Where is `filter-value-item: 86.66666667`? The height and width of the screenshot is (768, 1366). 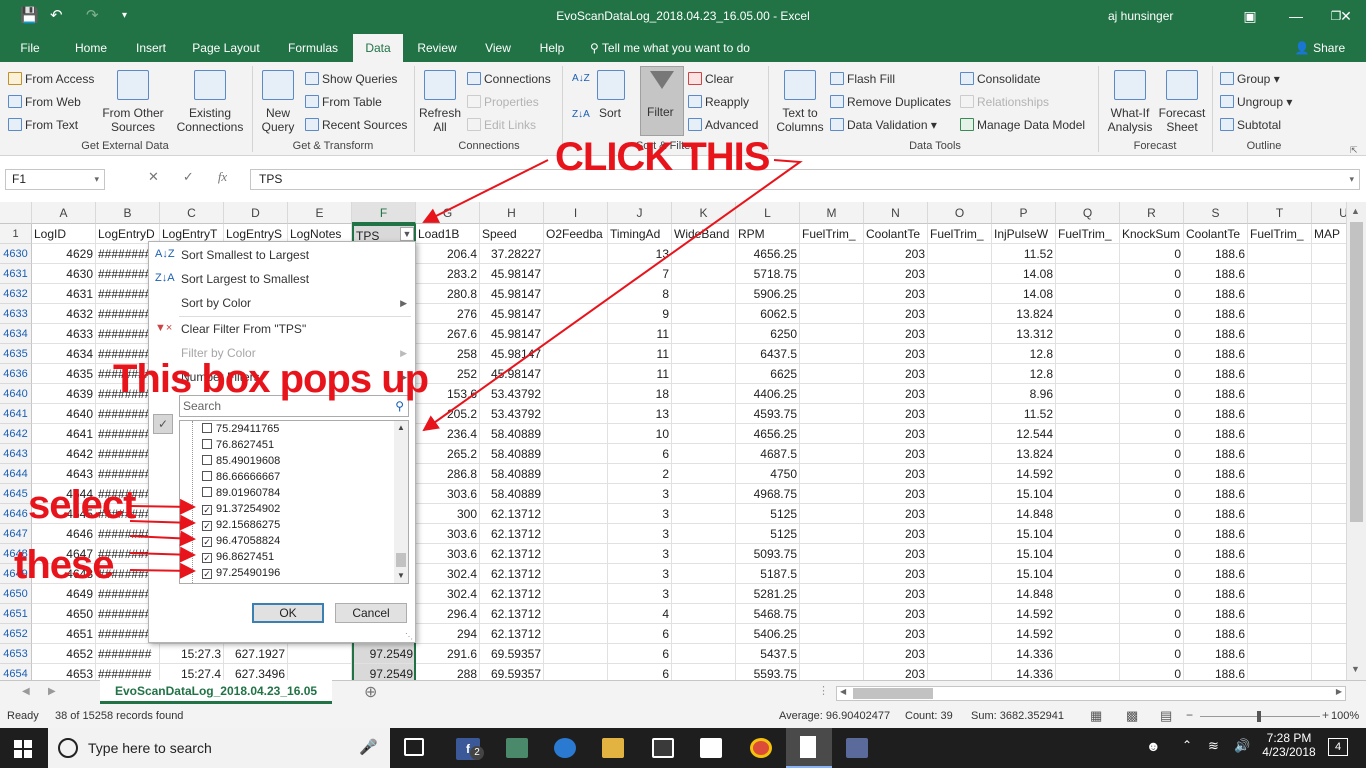 filter-value-item: 86.66666667 is located at coordinates (241, 477).